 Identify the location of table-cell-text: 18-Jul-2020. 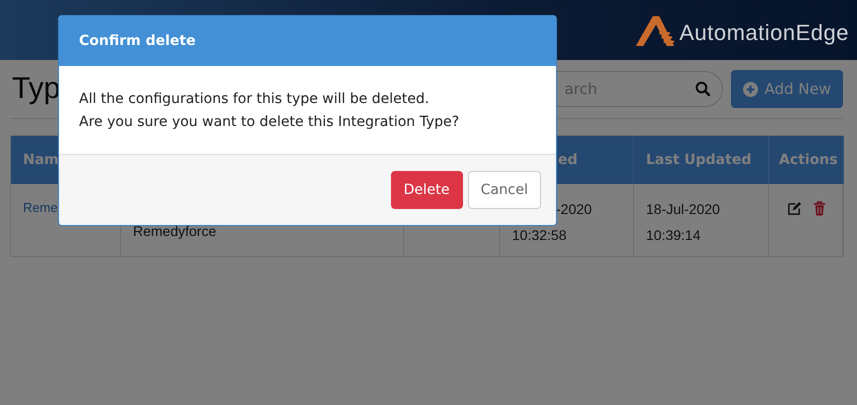
(683, 209).